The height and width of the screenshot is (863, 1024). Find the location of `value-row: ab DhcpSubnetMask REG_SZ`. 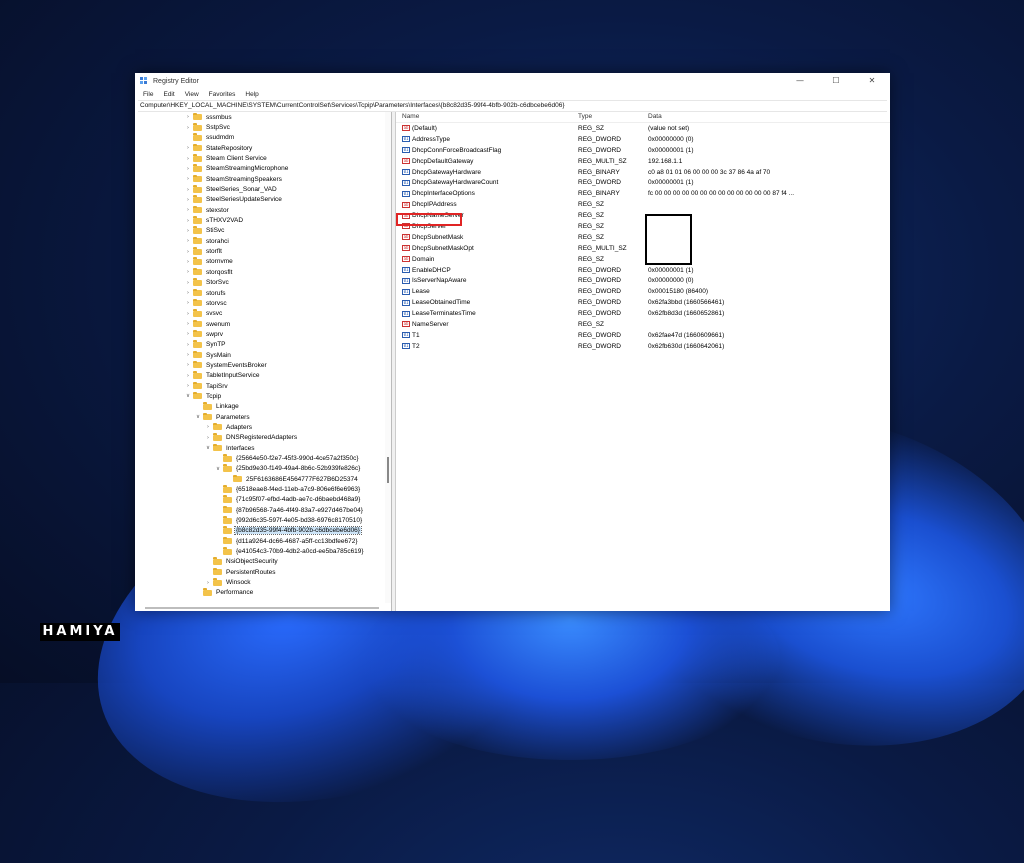

value-row: ab DhcpSubnetMask REG_SZ is located at coordinates (643, 237).